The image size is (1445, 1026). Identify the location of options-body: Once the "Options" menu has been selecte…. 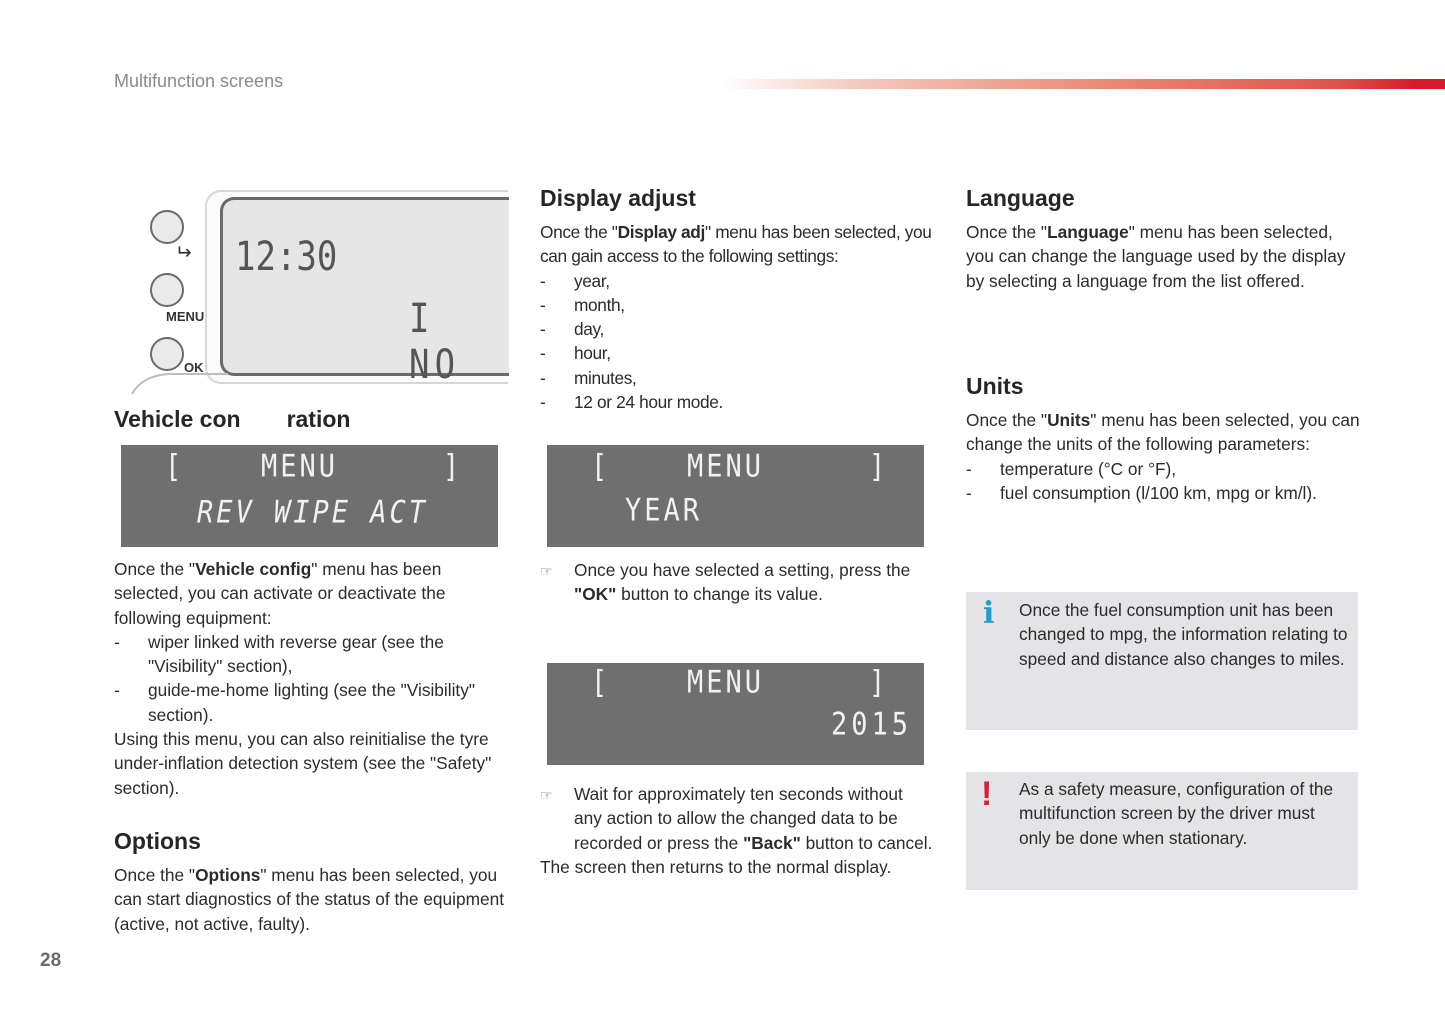
(309, 899).